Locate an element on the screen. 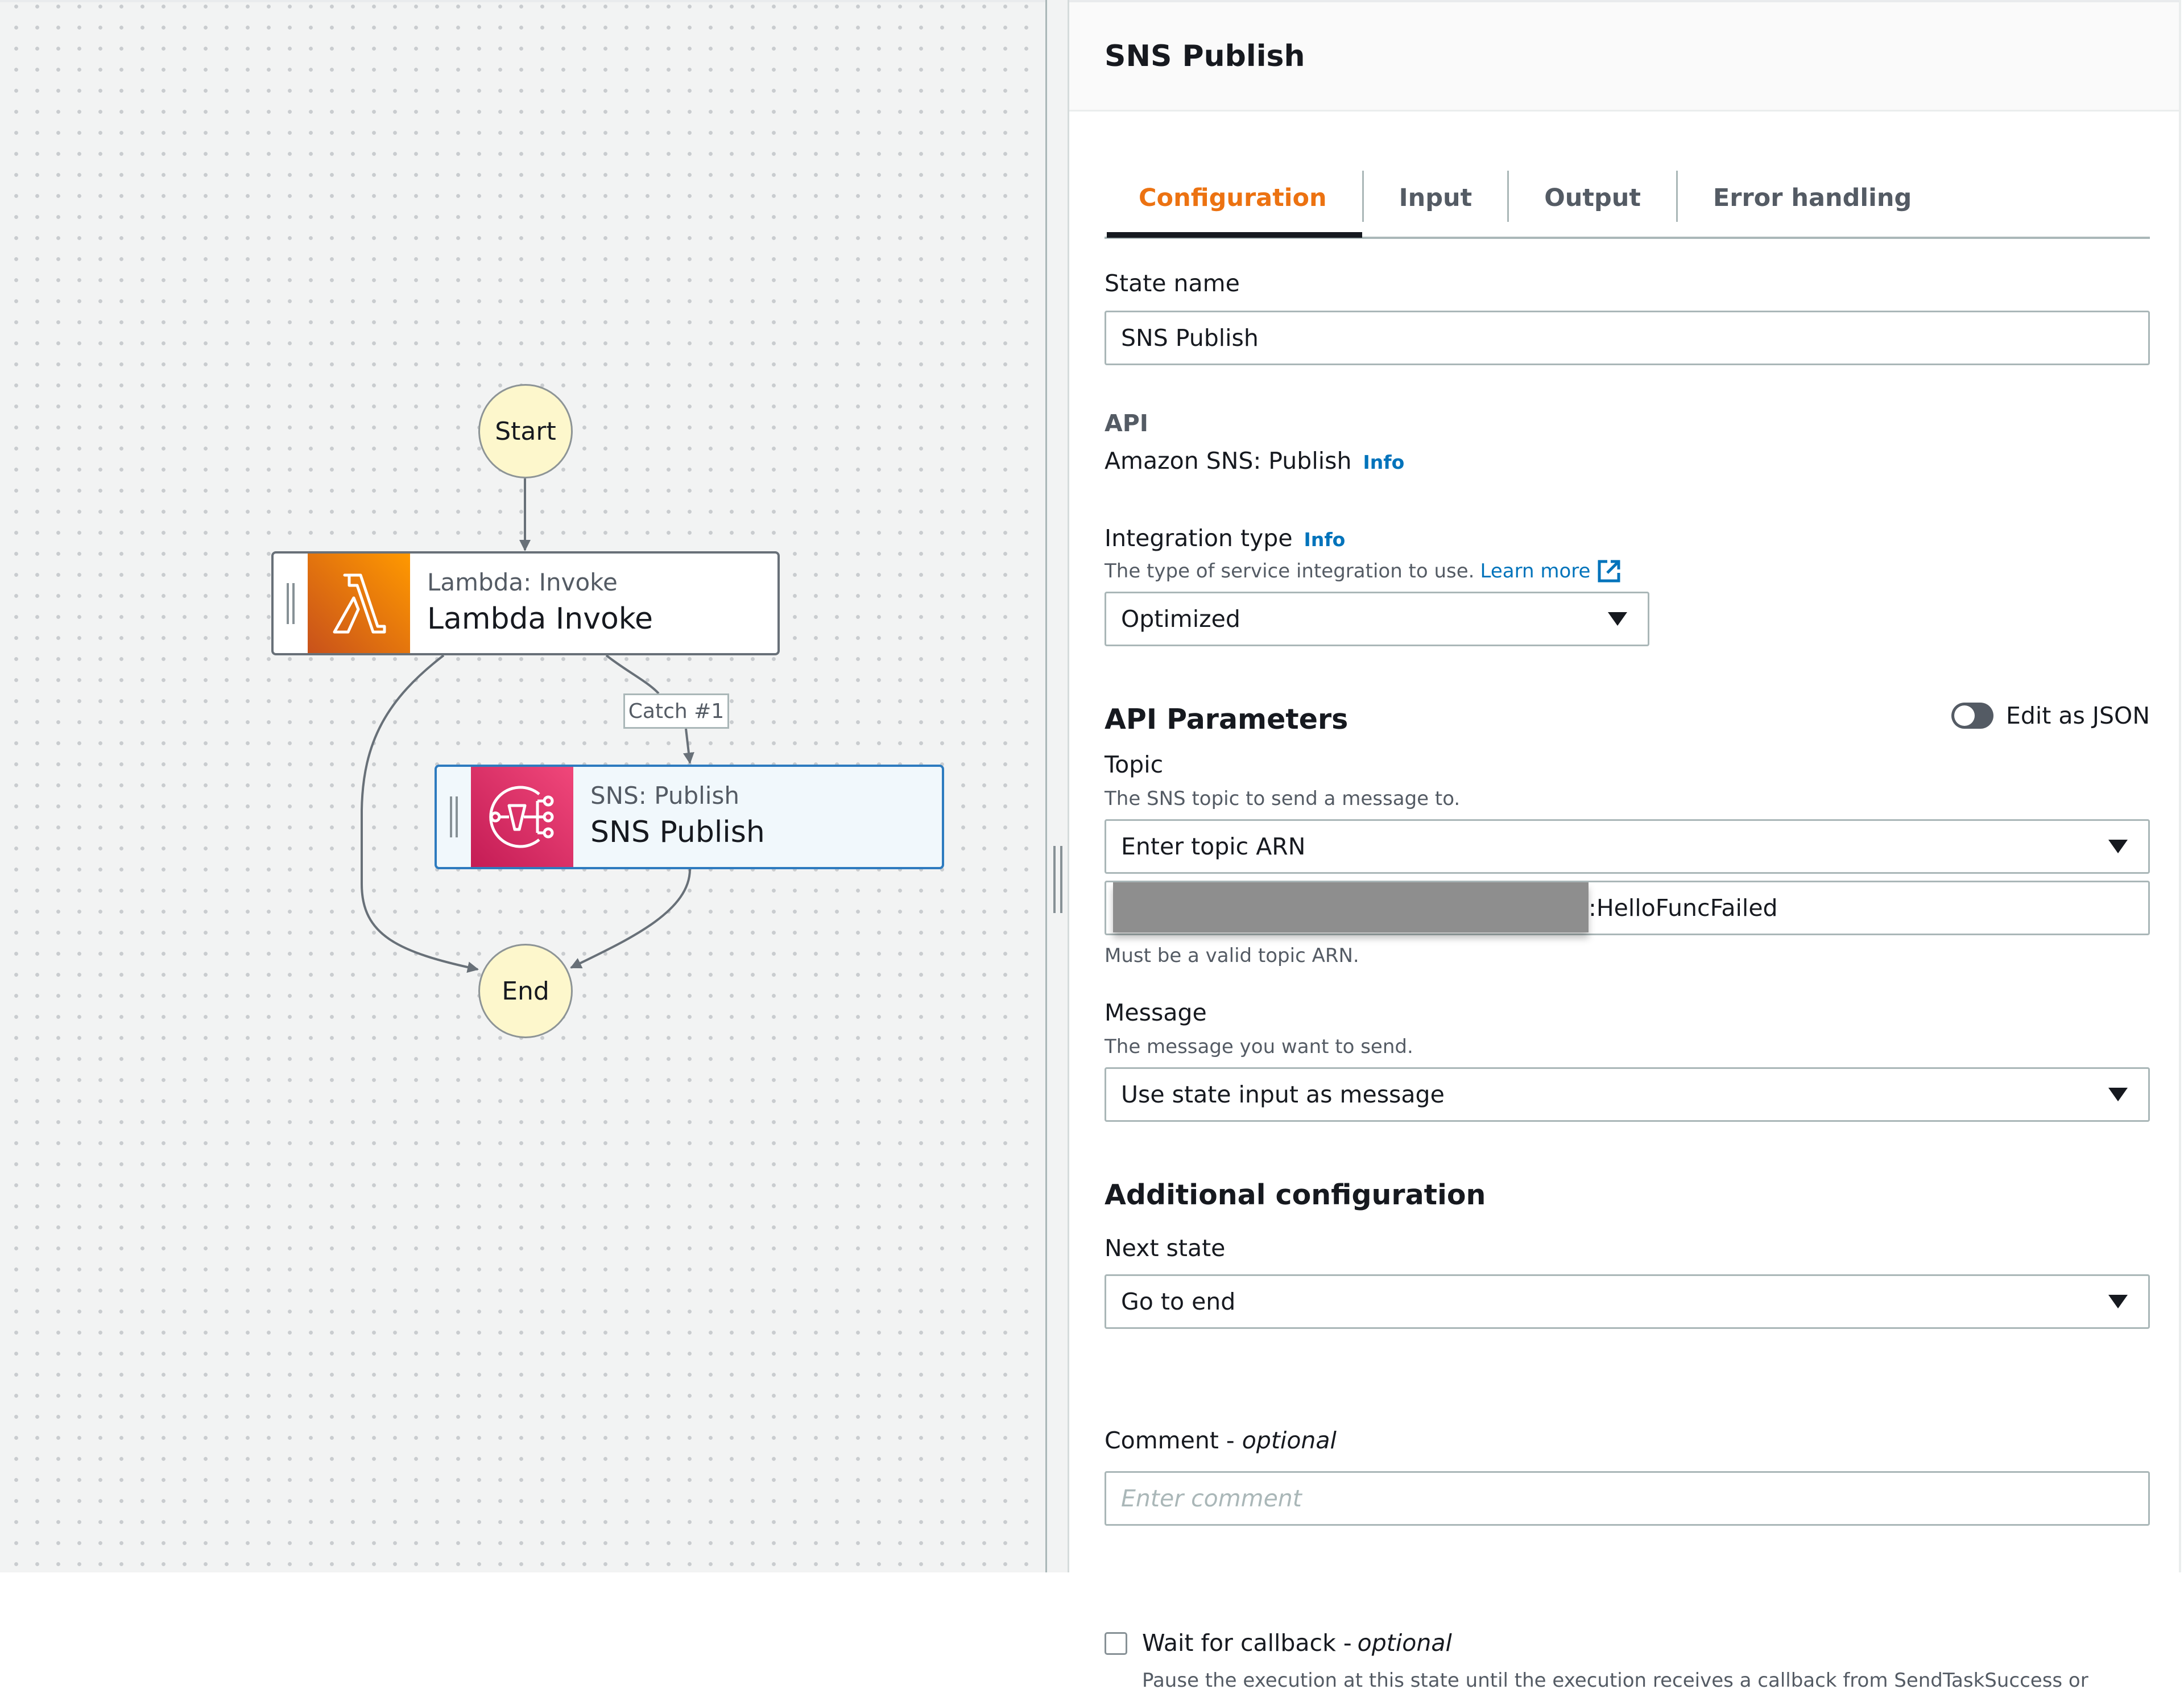 The height and width of the screenshot is (1693, 2184). end-label: End is located at coordinates (525, 991).